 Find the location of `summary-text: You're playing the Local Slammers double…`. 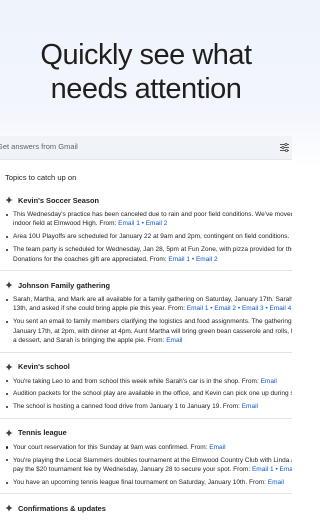

summary-text: You're playing the Local Slammers double… is located at coordinates (152, 460).